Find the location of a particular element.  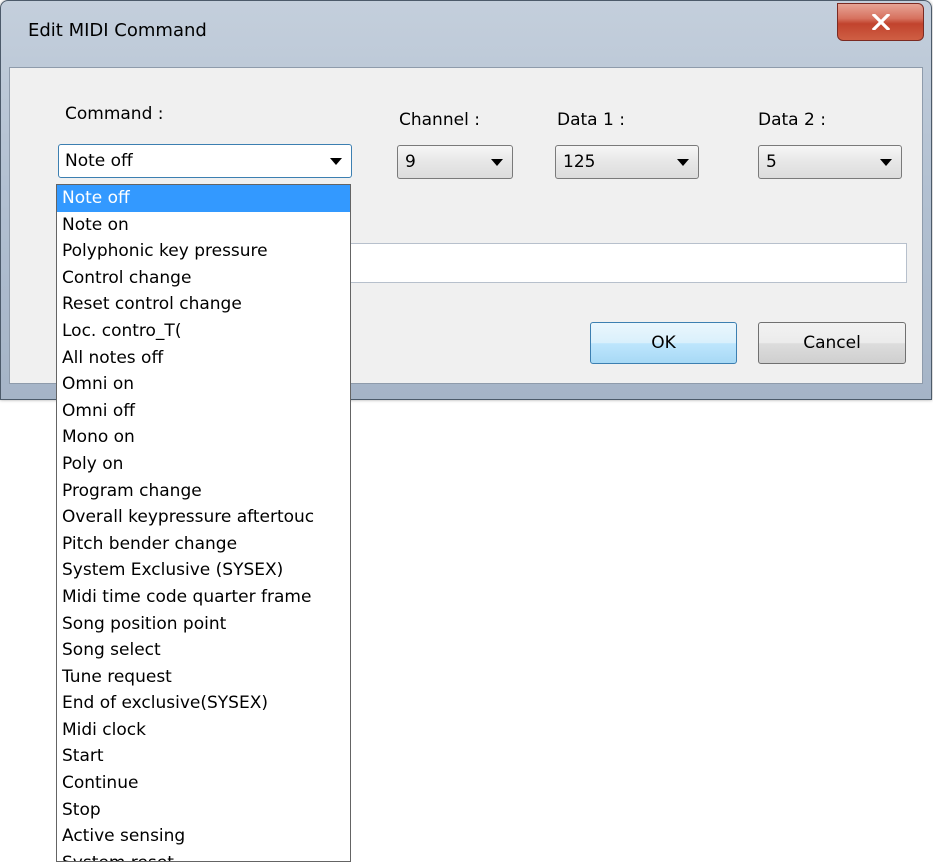

dropdown-option: Mono on is located at coordinates (203, 437).